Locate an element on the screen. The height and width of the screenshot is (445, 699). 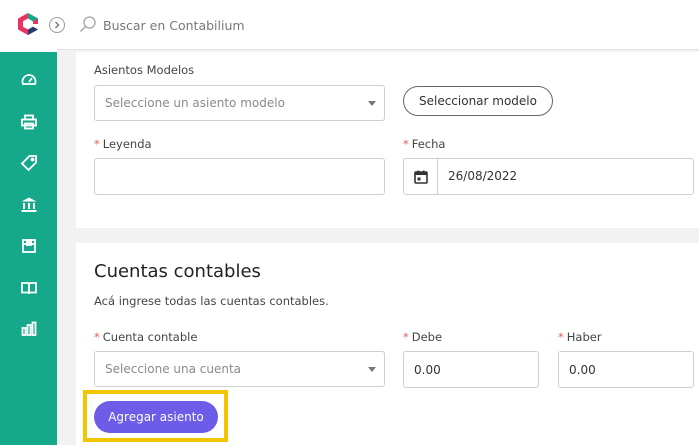
dashboard-icon is located at coordinates (28, 79).